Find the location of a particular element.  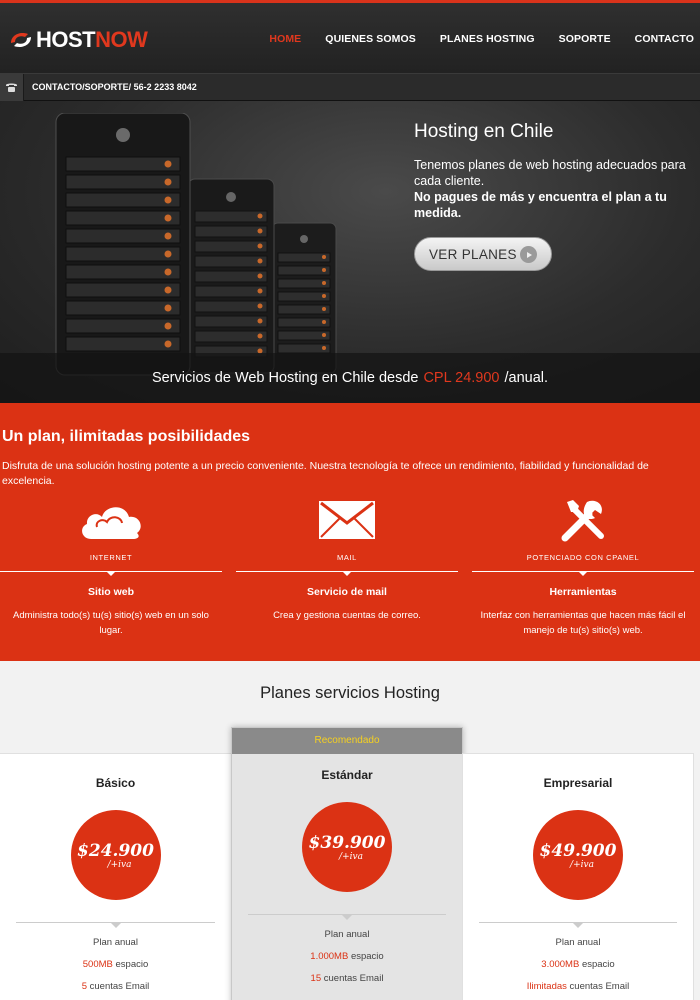

tools-icon is located at coordinates (583, 520).